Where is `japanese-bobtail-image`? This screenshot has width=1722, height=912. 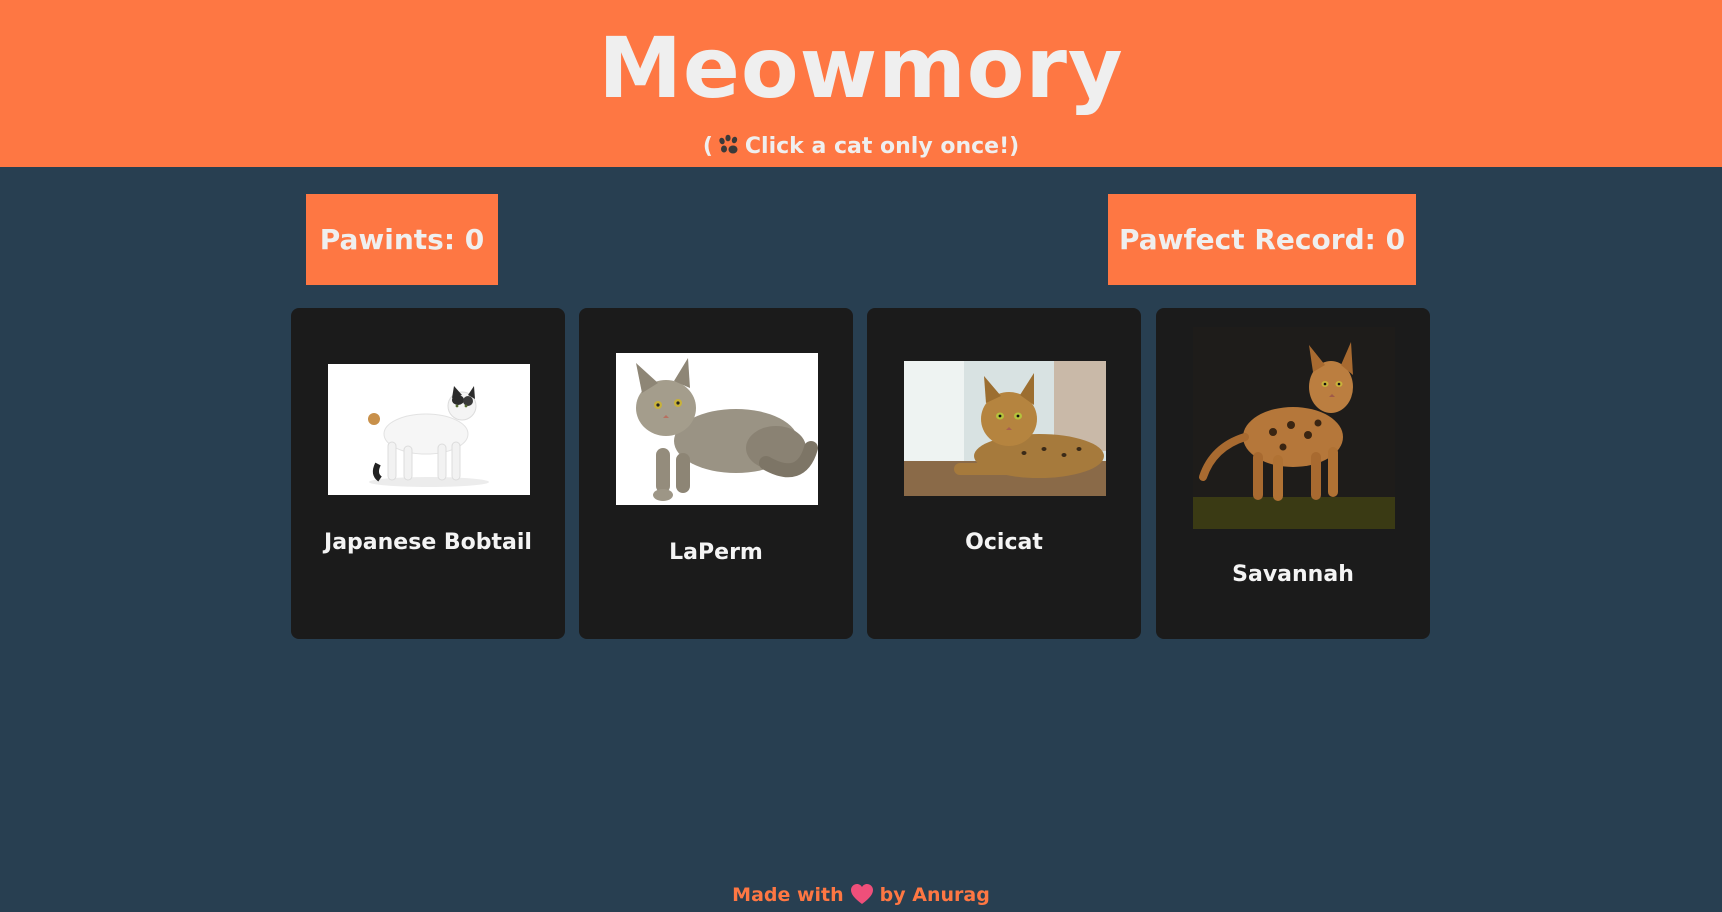
japanese-bobtail-image is located at coordinates (429, 429).